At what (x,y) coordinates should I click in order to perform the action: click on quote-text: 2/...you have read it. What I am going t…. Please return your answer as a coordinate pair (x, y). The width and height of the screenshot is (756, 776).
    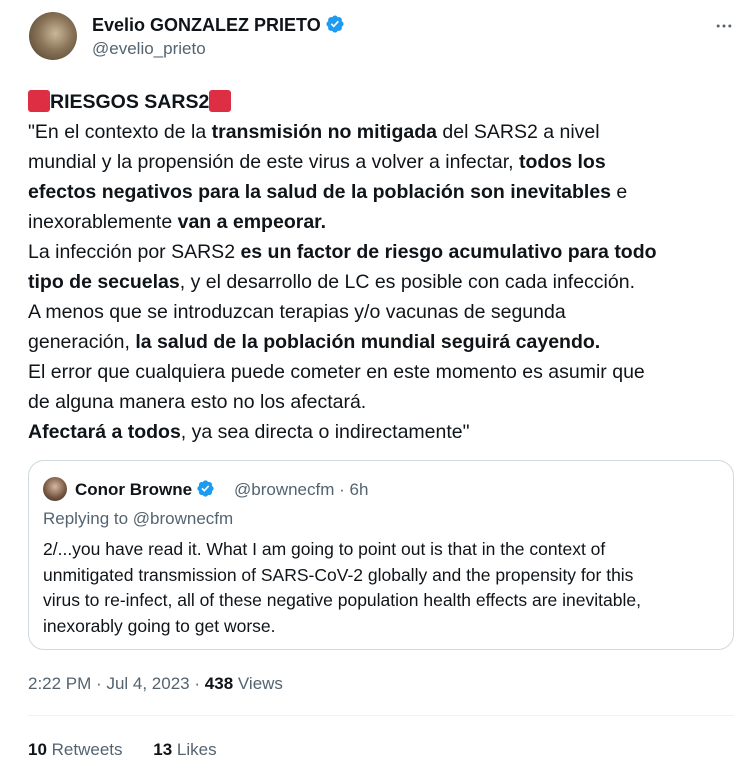
    Looking at the image, I should click on (383, 588).